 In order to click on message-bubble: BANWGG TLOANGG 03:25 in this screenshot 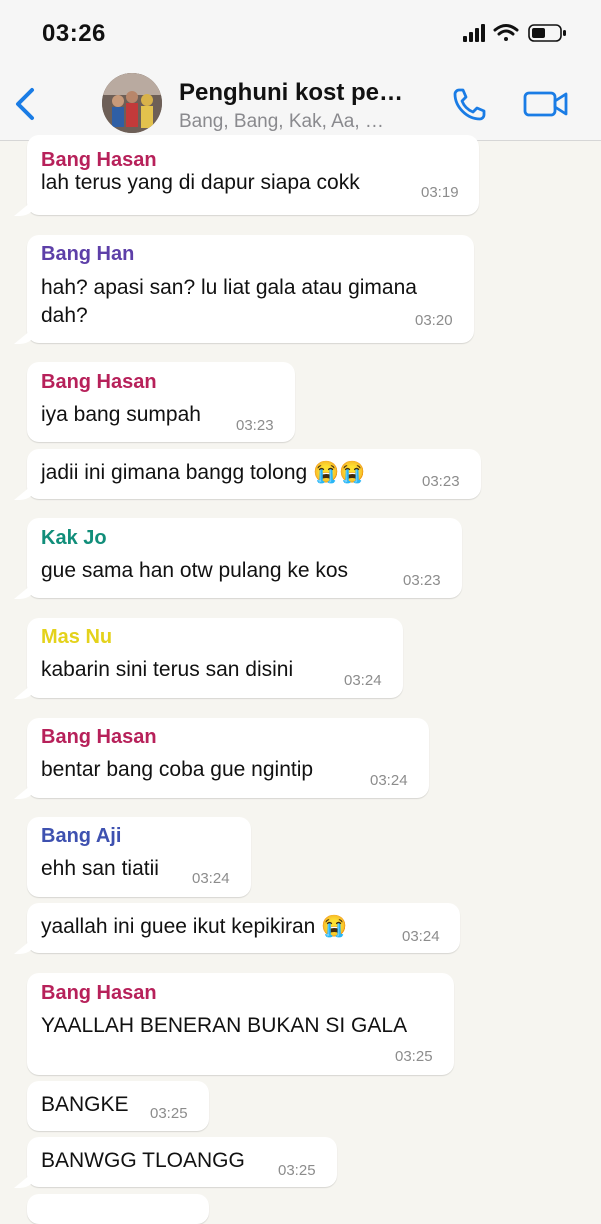, I will do `click(182, 1162)`.